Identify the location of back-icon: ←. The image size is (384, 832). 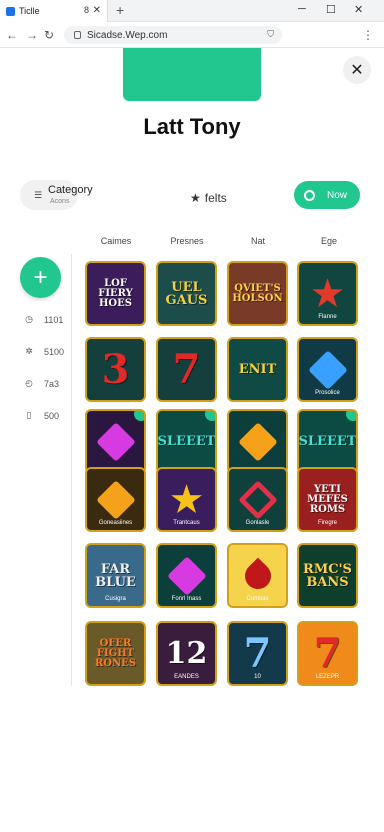
(12, 35).